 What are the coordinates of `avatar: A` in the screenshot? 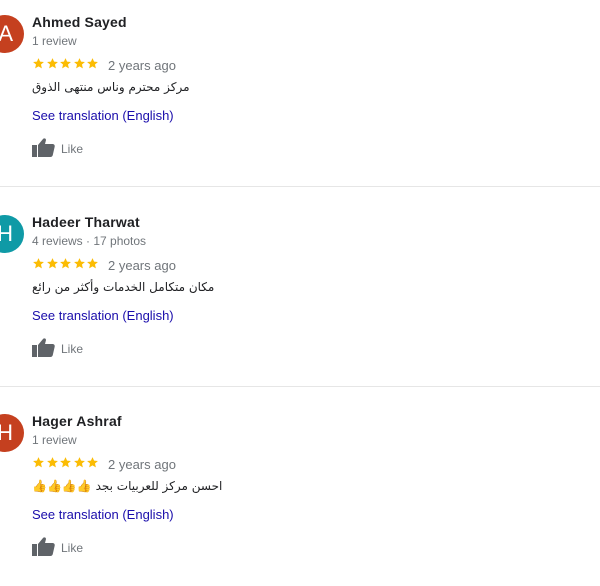 It's located at (12, 34).